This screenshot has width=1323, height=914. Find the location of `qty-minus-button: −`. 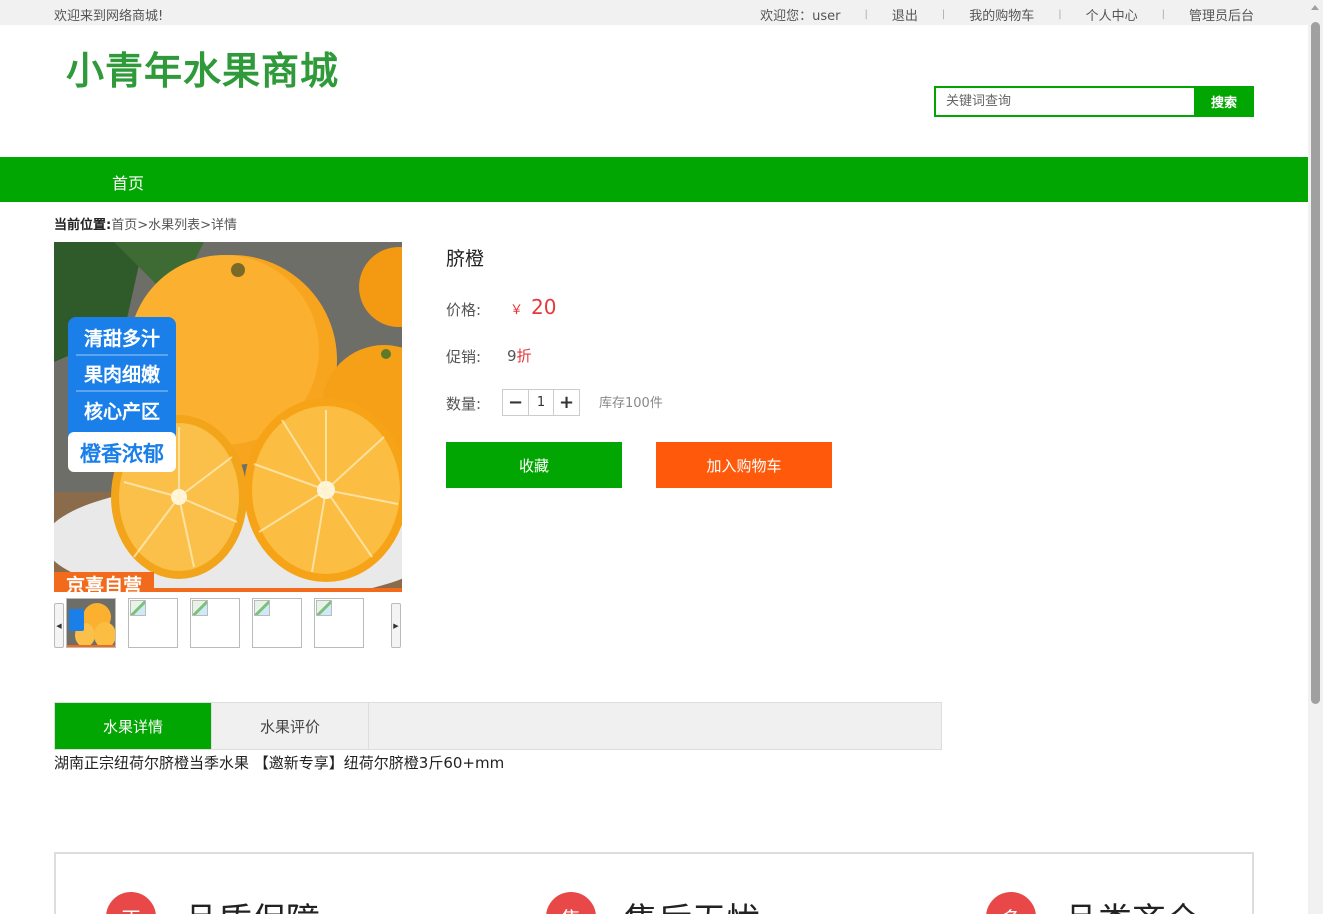

qty-minus-button: − is located at coordinates (515, 402).